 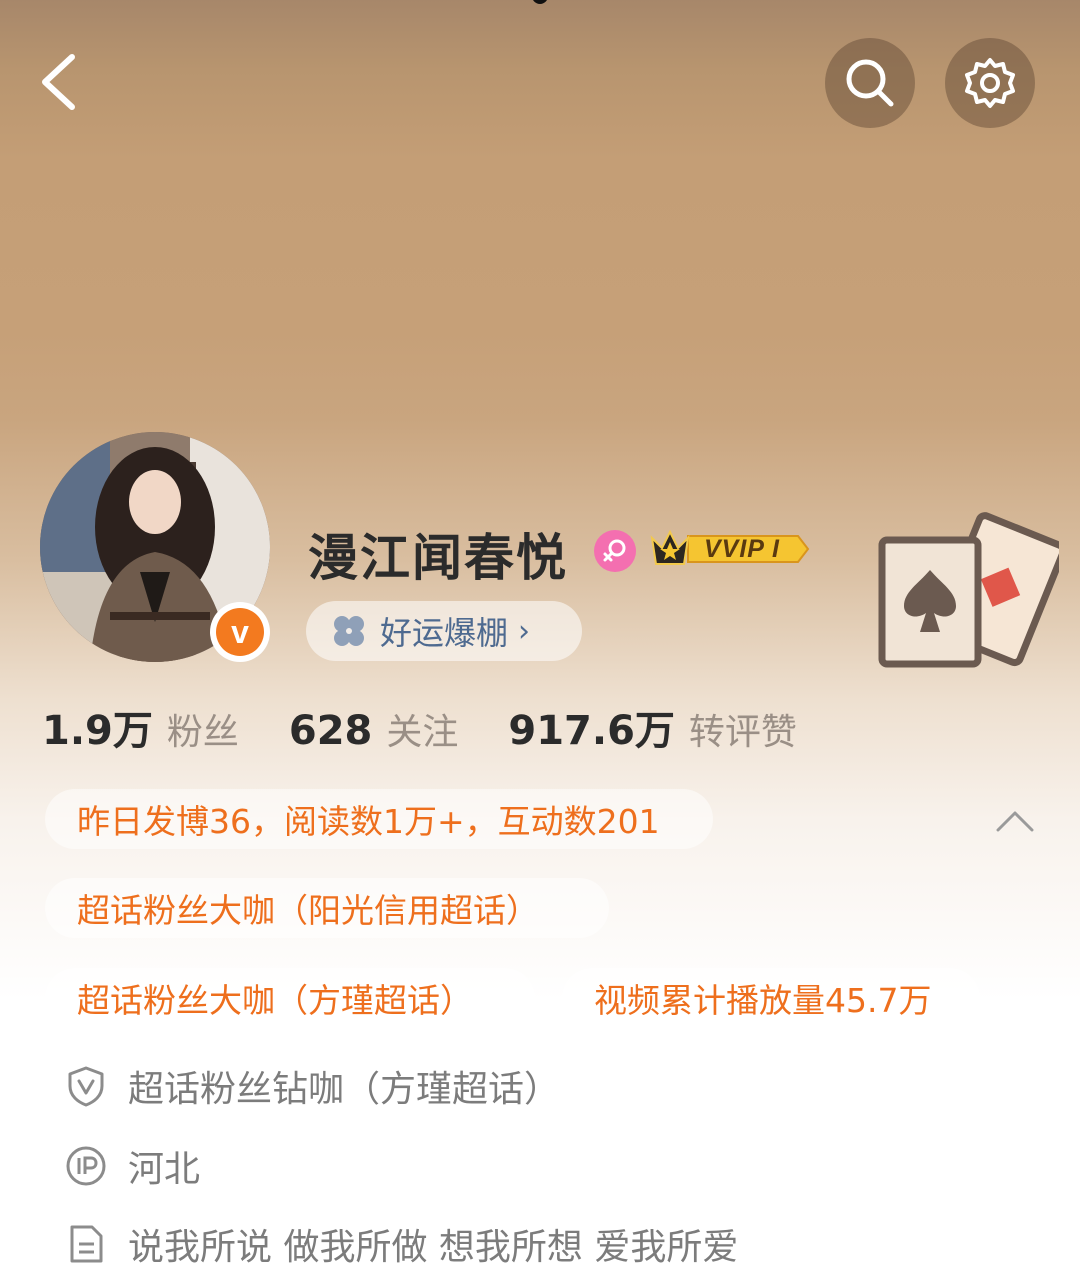 I want to click on settings-button, so click(x=990, y=83).